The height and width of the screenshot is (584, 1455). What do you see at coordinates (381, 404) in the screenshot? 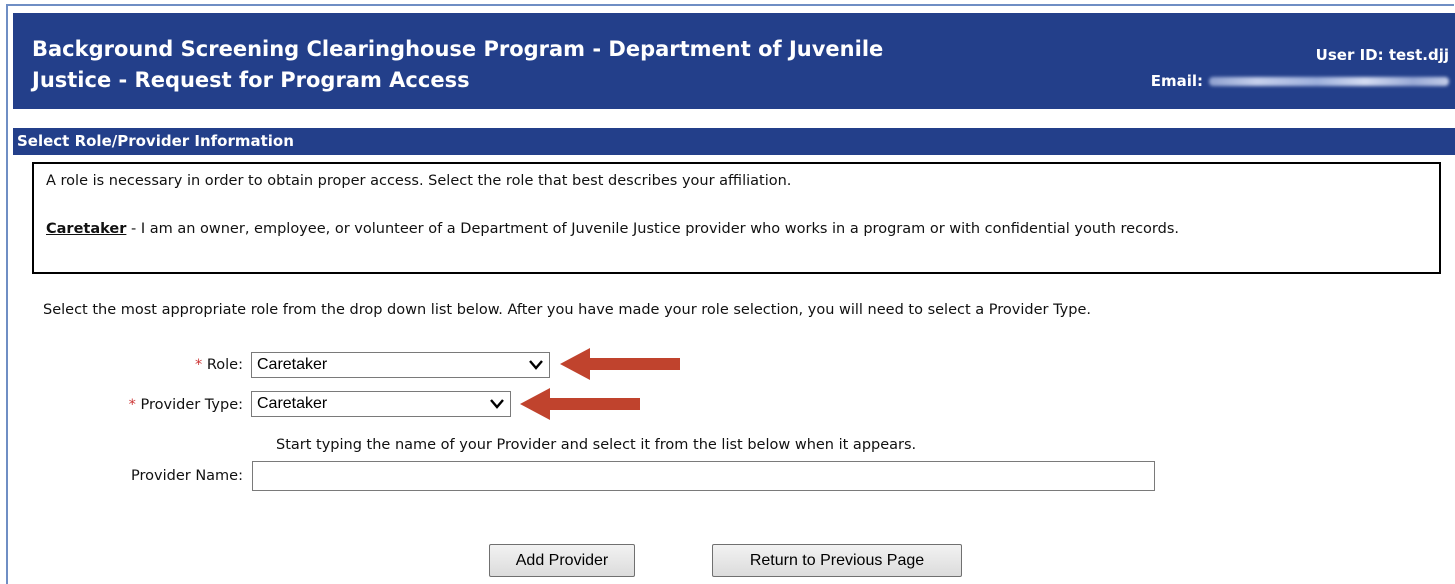
I see `provider-type-select: Caretaker` at bounding box center [381, 404].